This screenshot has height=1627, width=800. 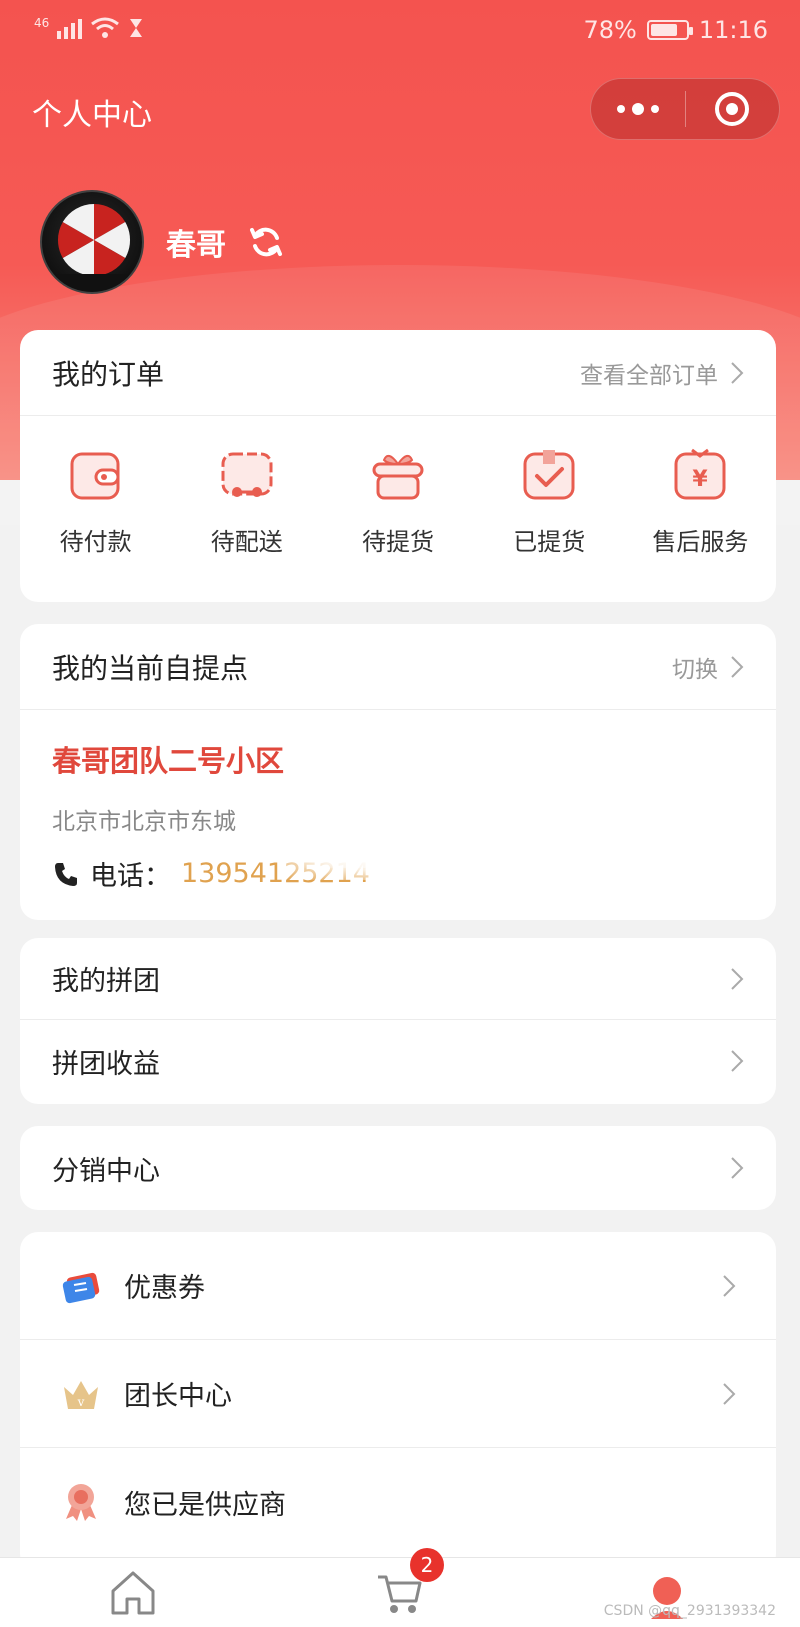 I want to click on battery-fill, so click(x=664, y=30).